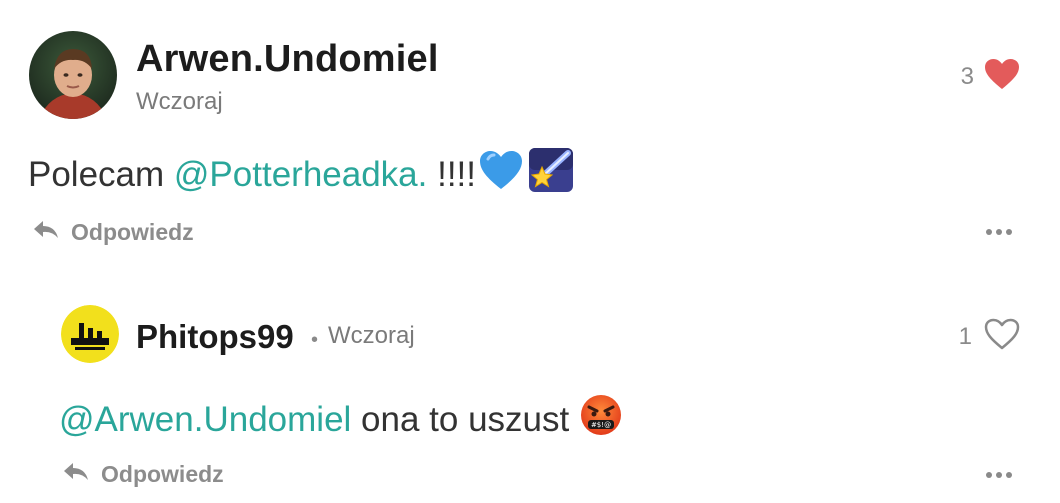 The height and width of the screenshot is (503, 1060). Describe the element at coordinates (465, 419) in the screenshot. I see `comment-text-suffix: ona to uszust` at that location.